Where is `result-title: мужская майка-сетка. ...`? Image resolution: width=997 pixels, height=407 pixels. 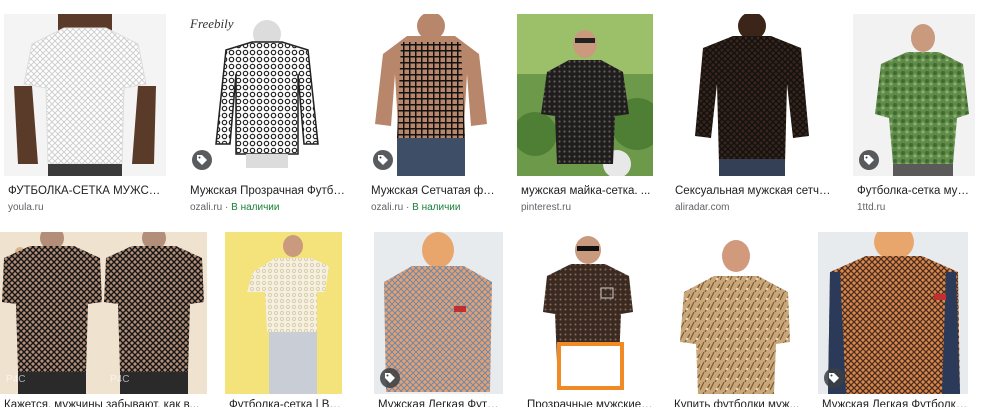 result-title: мужская майка-сетка. ... is located at coordinates (587, 191).